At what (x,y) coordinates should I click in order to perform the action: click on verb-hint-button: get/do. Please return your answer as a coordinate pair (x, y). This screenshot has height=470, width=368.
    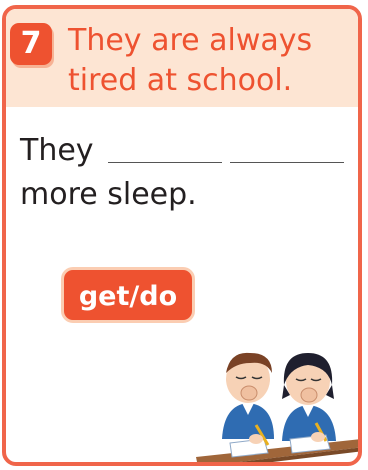
    Looking at the image, I should click on (128, 295).